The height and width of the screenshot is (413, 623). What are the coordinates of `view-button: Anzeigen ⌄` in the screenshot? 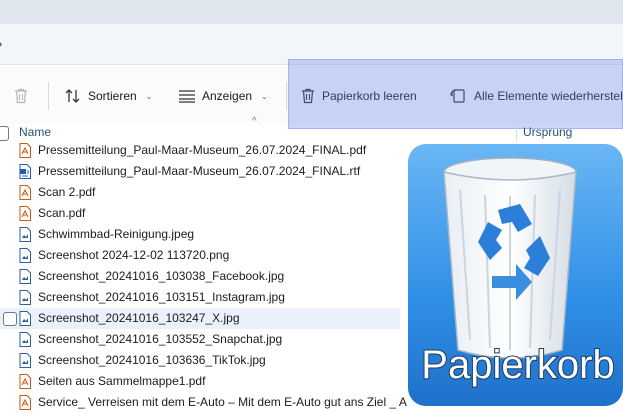 It's located at (223, 96).